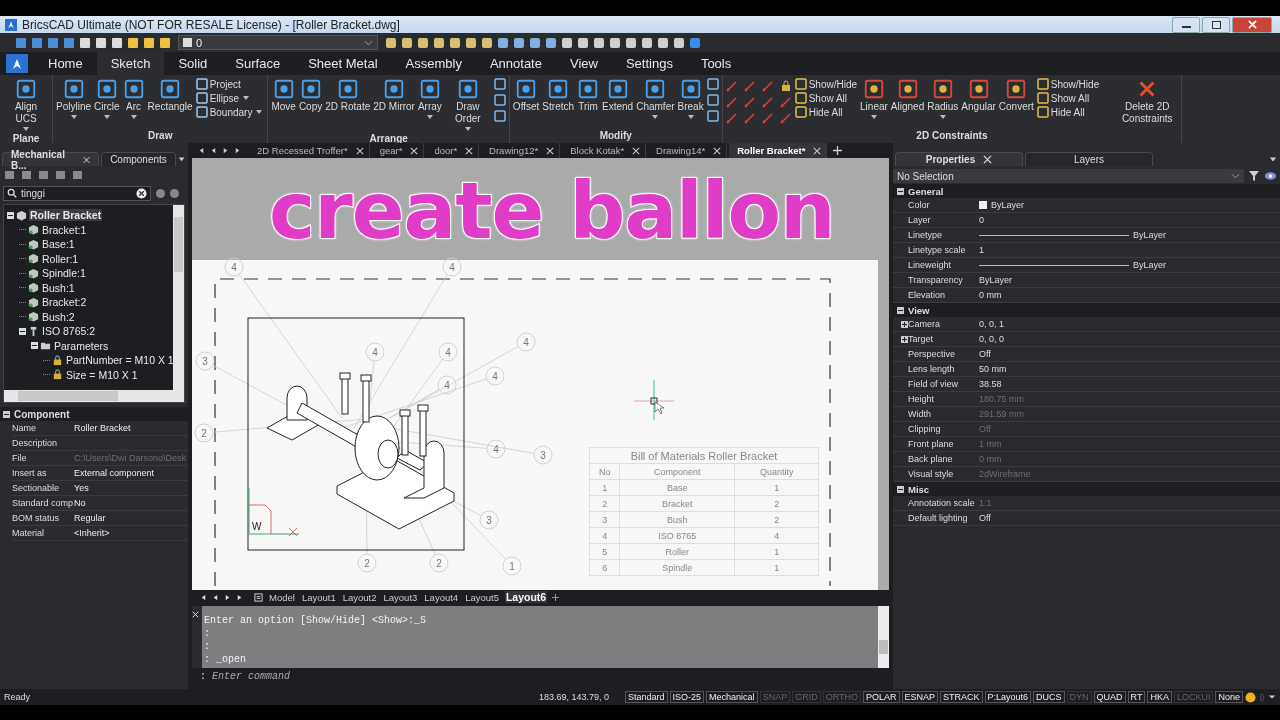 The width and height of the screenshot is (1280, 720). I want to click on ribbon-button: Arc, so click(133, 99).